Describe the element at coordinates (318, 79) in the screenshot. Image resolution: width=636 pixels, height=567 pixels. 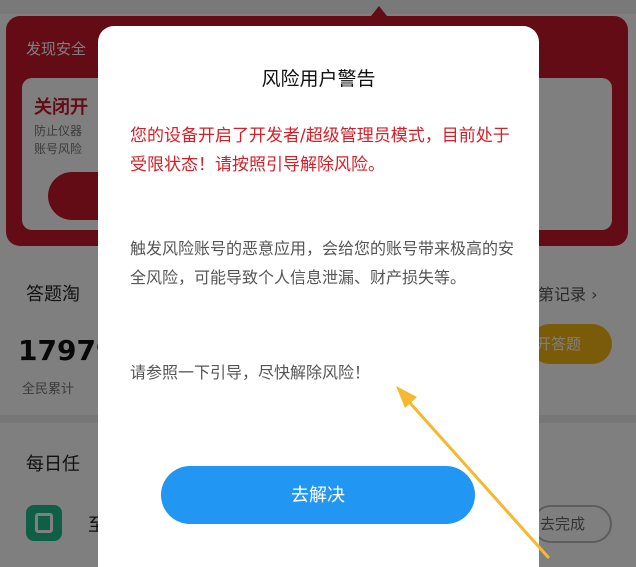
I see `dialog-title: 风险用户警告` at that location.